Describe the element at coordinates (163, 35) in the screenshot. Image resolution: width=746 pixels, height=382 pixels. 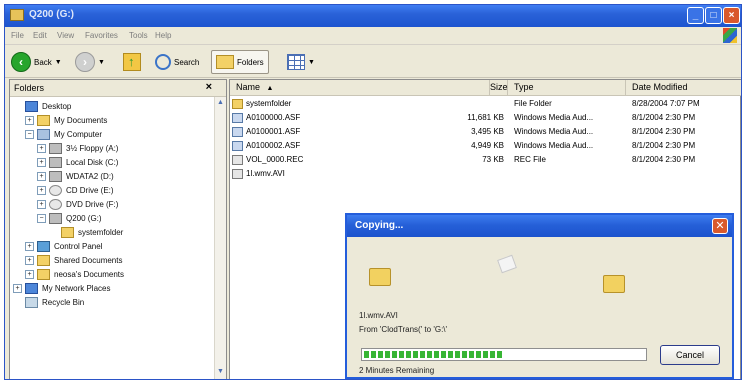
I see `menu-help: Help` at that location.